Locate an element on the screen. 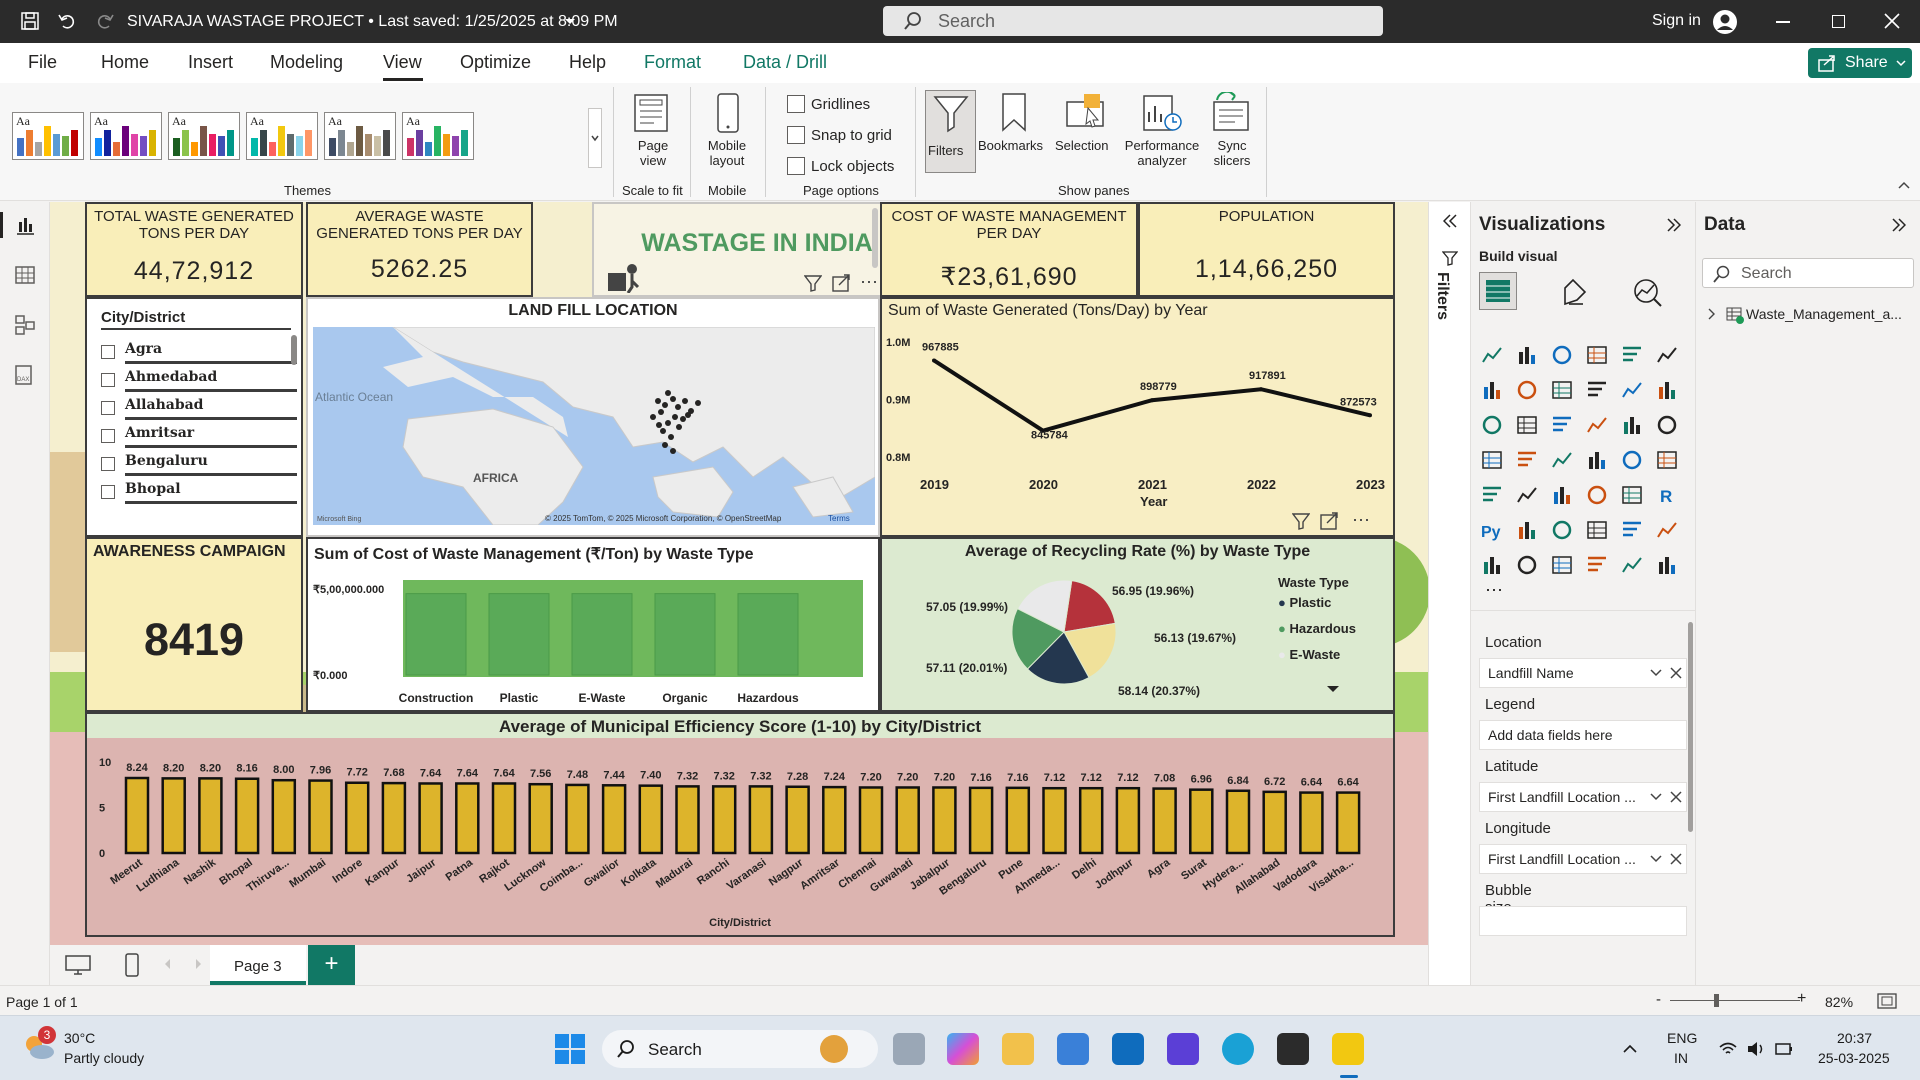 The width and height of the screenshot is (1920, 1080). kpi-population-card: POPULATION 1,14,66,250 is located at coordinates (1266, 249).